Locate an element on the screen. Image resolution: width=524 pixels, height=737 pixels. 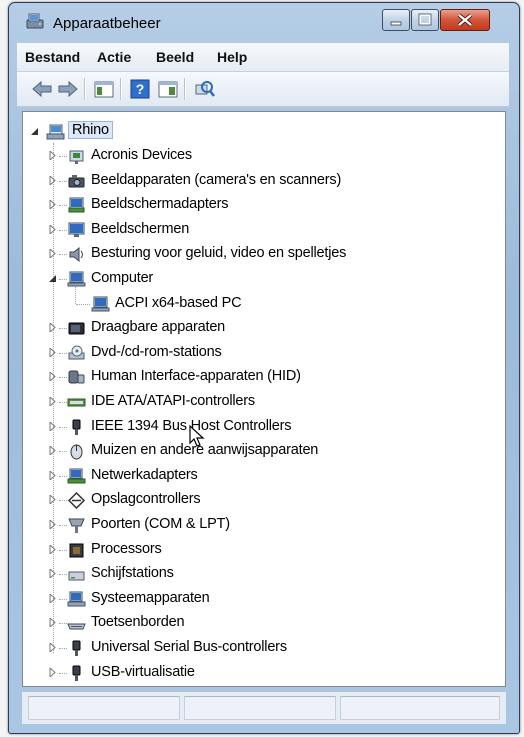
tree-item-label: USB-virtualisatie is located at coordinates (143, 672).